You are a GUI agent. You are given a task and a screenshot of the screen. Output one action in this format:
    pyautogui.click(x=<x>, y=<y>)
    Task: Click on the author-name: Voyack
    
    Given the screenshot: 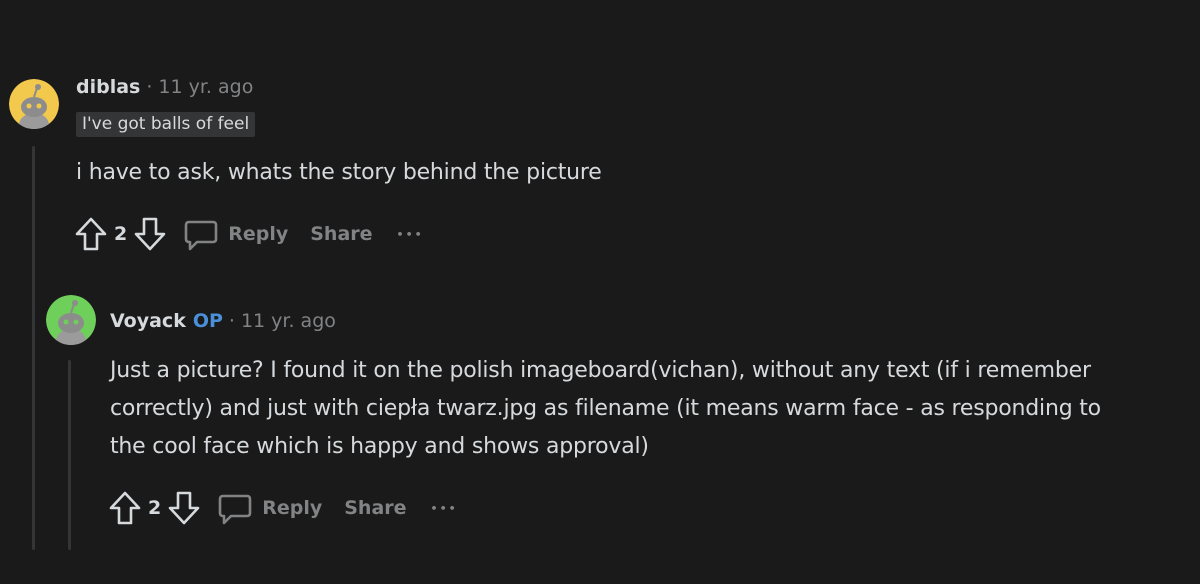 What is the action you would take?
    pyautogui.click(x=148, y=321)
    